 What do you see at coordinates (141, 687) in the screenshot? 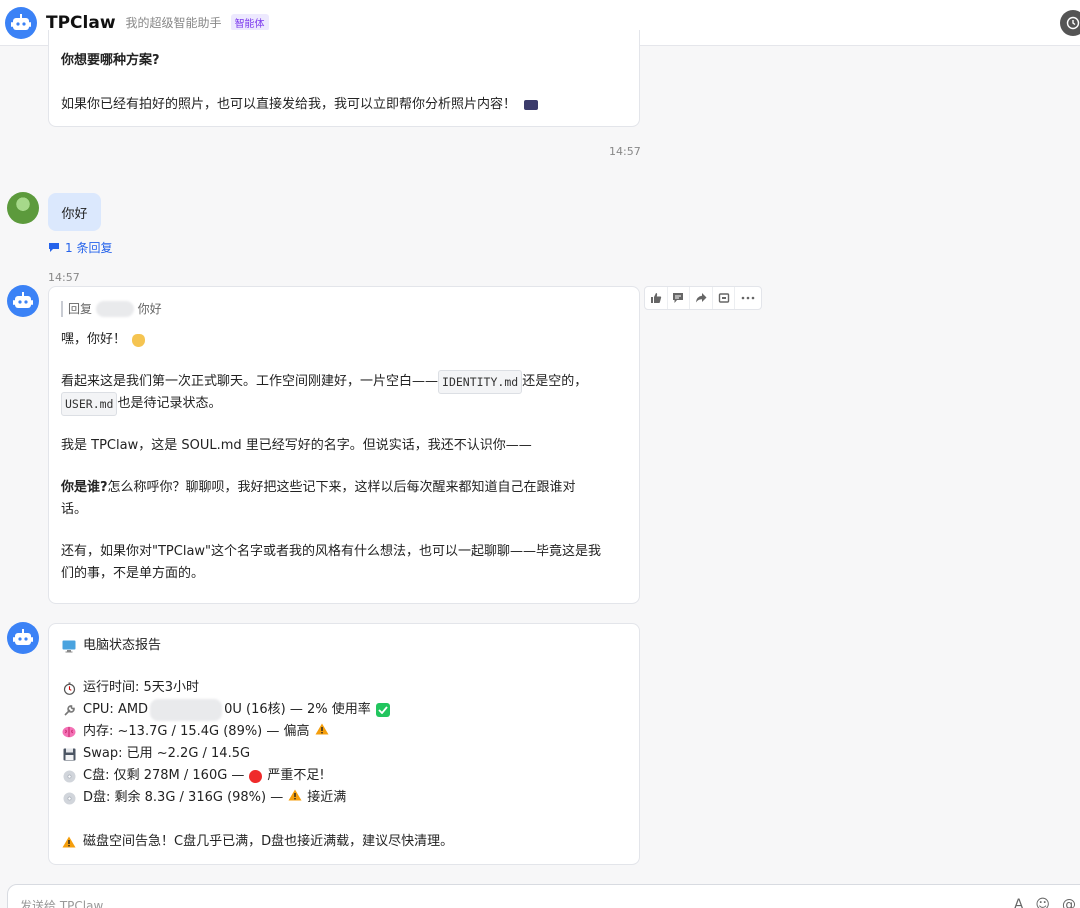
I see `status-uptime: 运行时间: 5天3小时` at bounding box center [141, 687].